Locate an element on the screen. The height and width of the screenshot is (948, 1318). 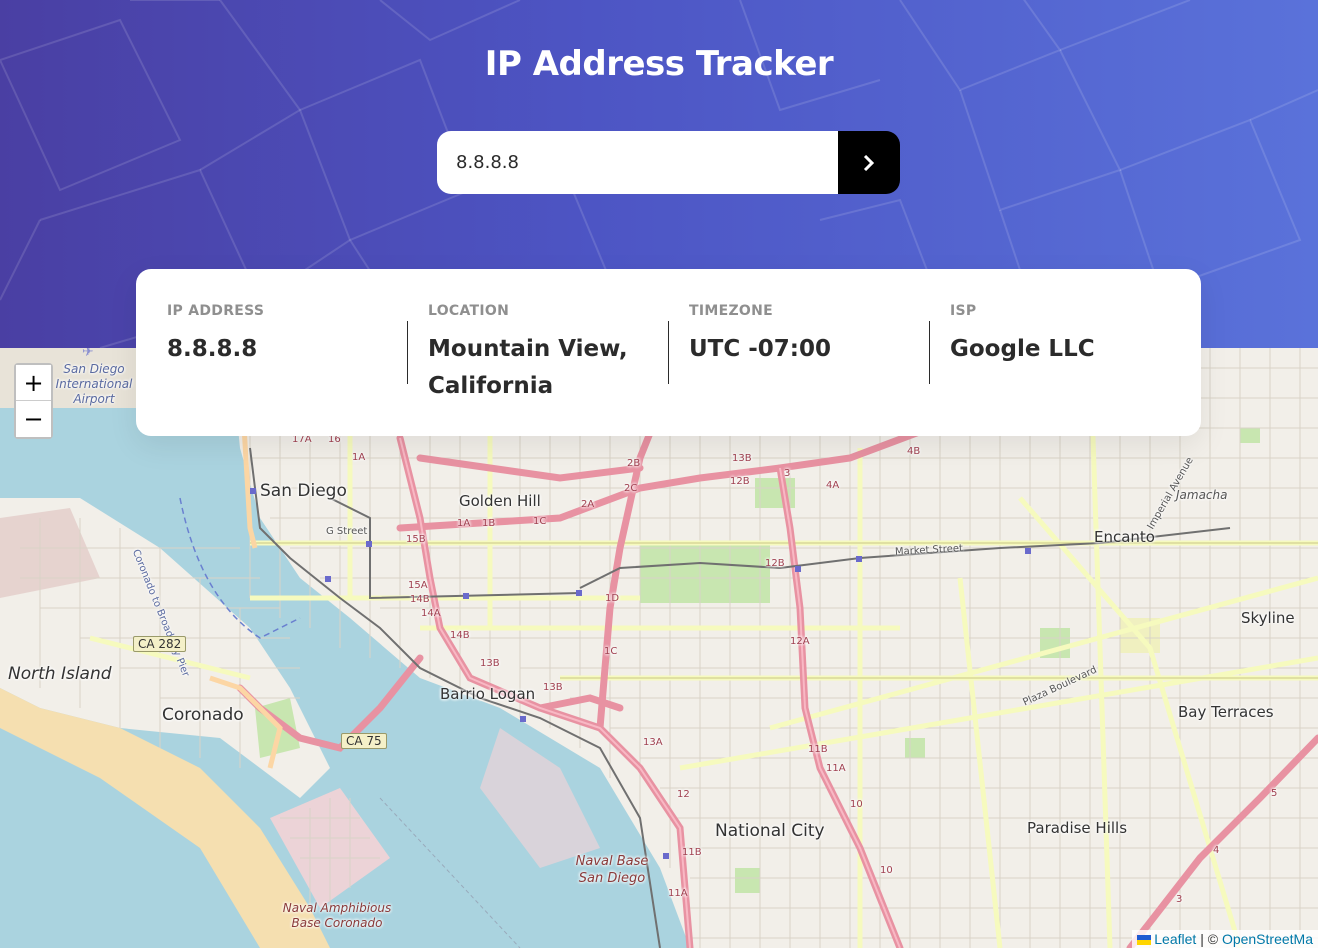
map-exit-label: 13A is located at coordinates (653, 742).